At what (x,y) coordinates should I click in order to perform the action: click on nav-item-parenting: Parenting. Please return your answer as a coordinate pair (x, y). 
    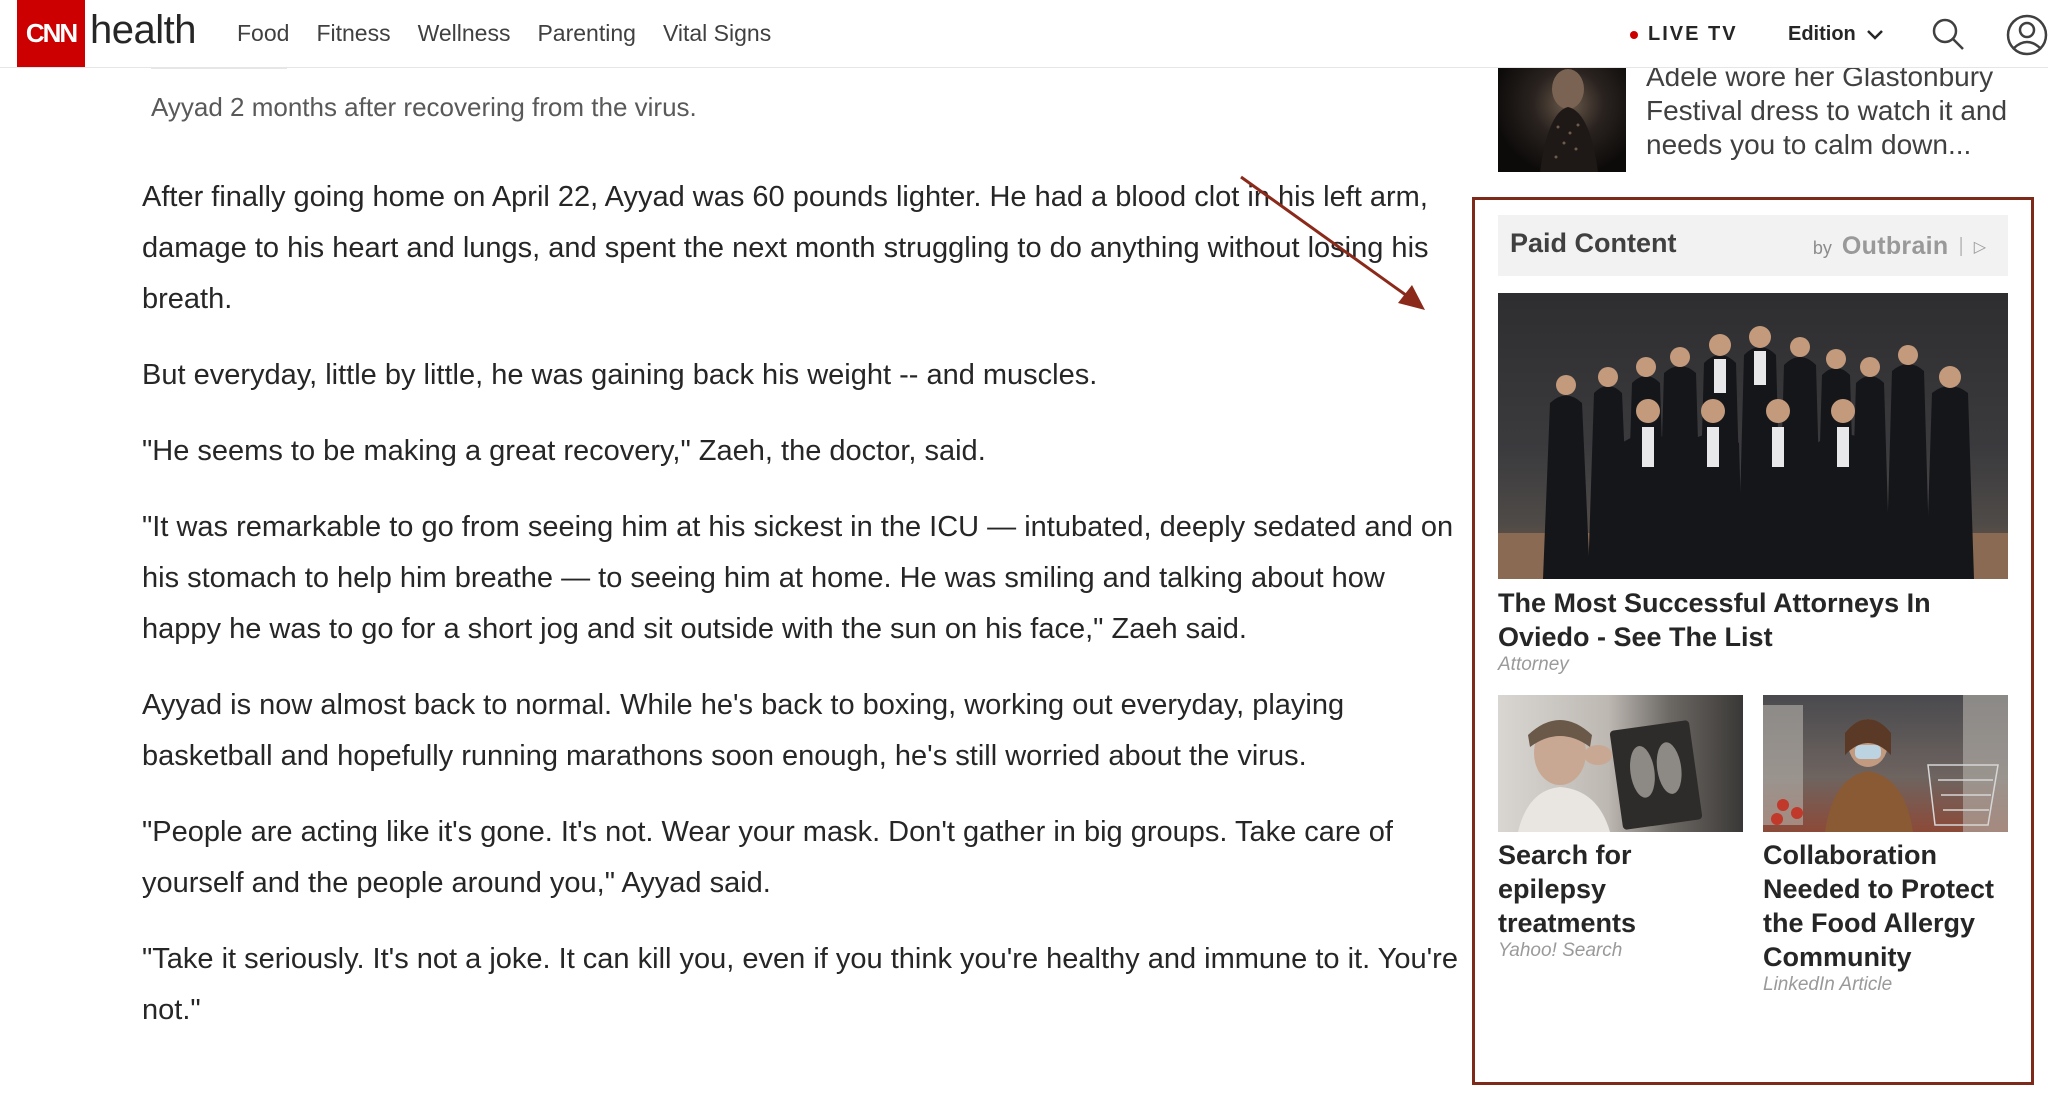
    Looking at the image, I should click on (586, 33).